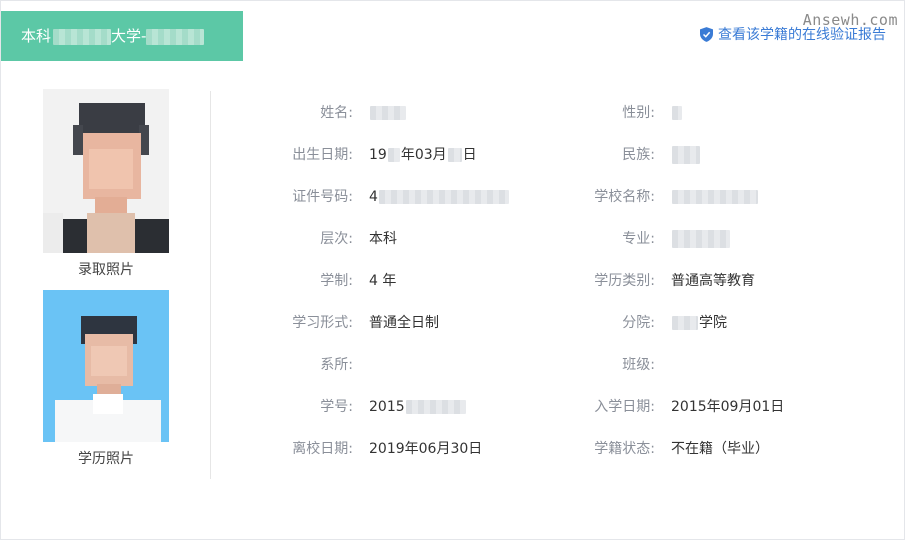 This screenshot has width=911, height=545. Describe the element at coordinates (36, 36) in the screenshot. I see `degree-level-text: 本科` at that location.